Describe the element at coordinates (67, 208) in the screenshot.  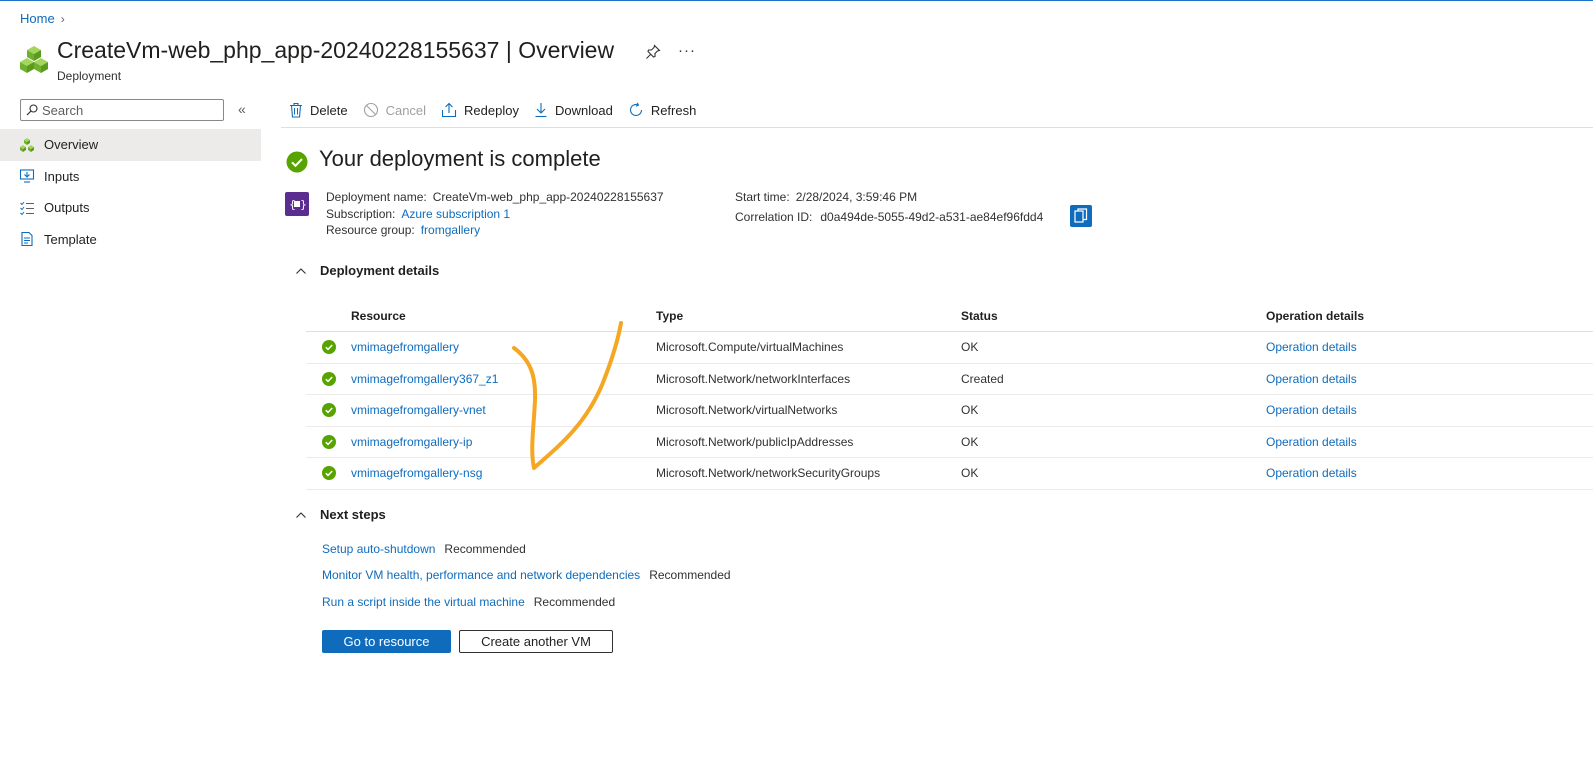
I see `sidebar-item-label: Outputs` at that location.